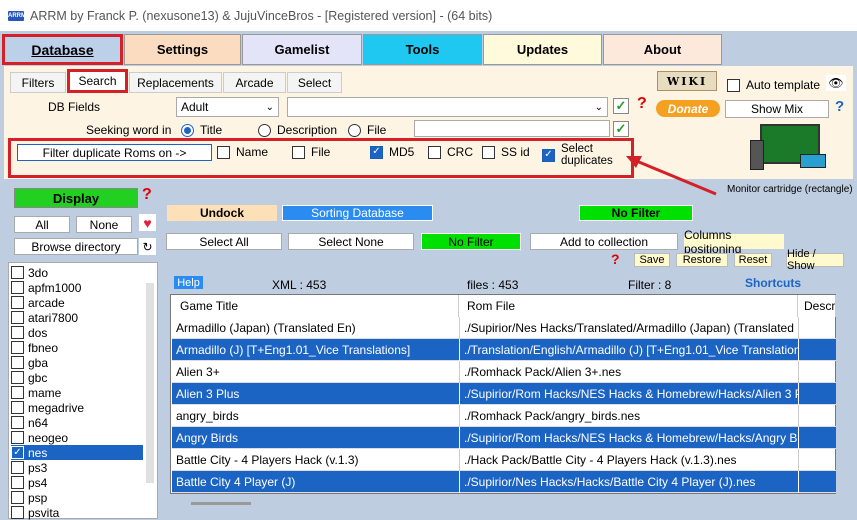  What do you see at coordinates (315, 306) in the screenshot?
I see `column-header-title: Game Title` at bounding box center [315, 306].